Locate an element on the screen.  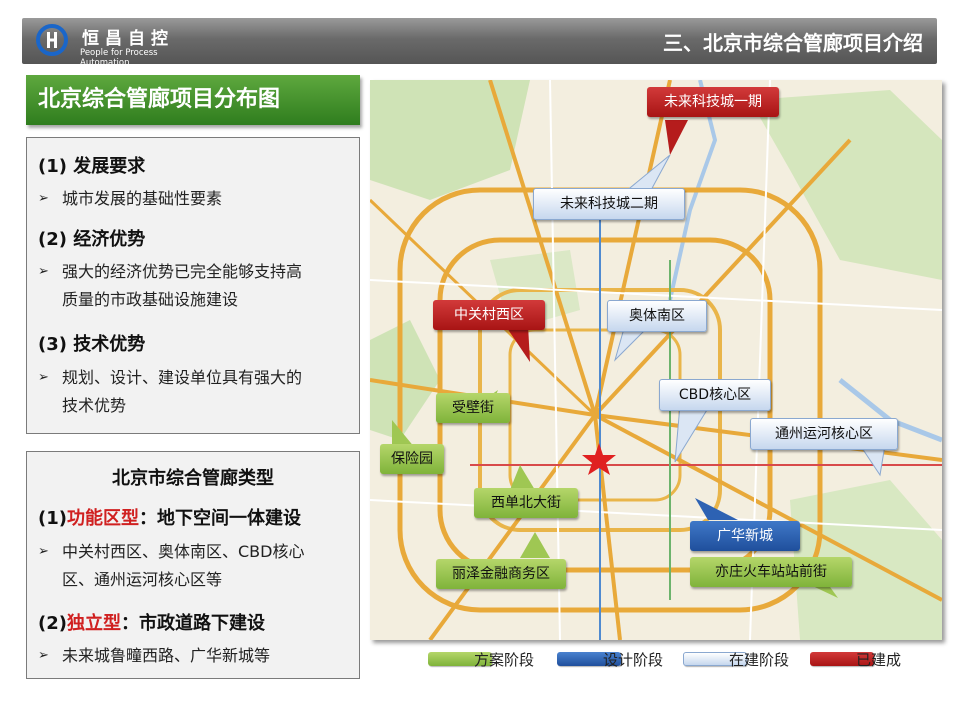
types-title: 北京市综合管廊类型 is located at coordinates (193, 478).